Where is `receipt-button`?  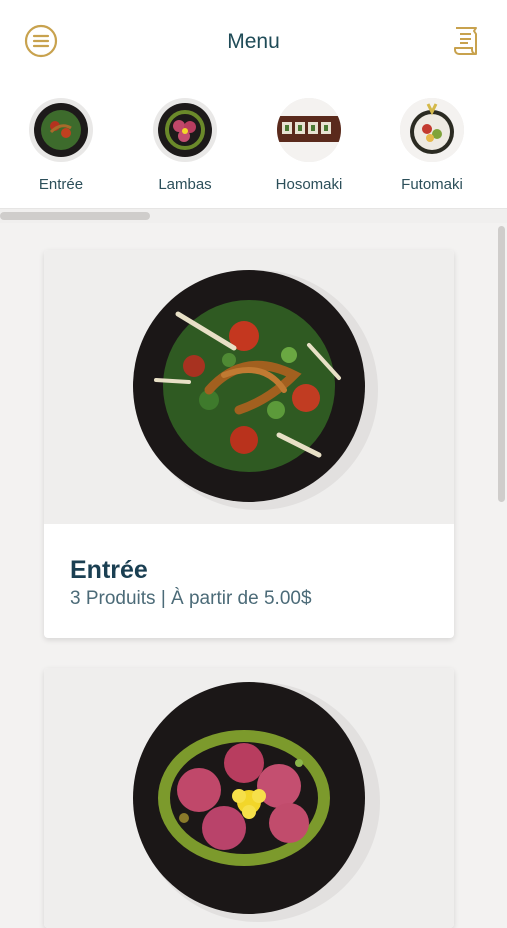
receipt-button is located at coordinates (465, 40).